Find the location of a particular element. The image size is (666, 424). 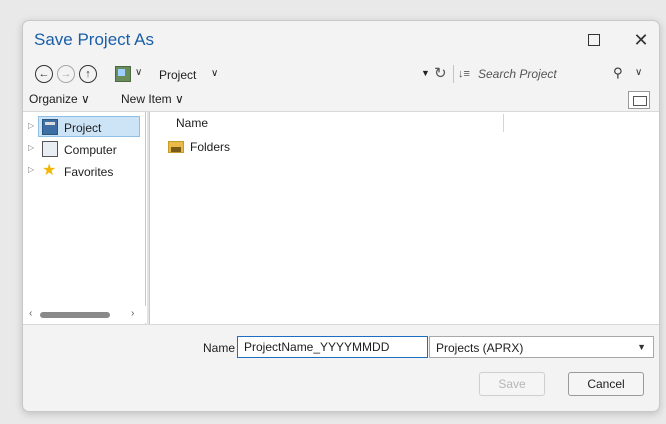

title-bar: Save Project As ✕ is located at coordinates (341, 41).